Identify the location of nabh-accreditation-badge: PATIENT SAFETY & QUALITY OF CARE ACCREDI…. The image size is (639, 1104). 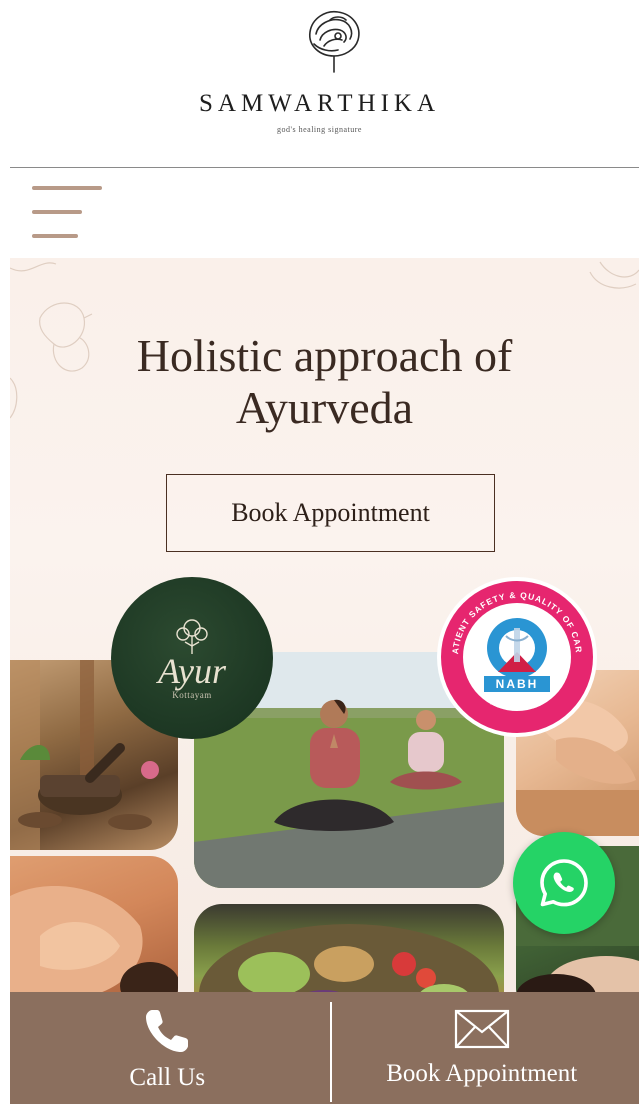
(516, 656).